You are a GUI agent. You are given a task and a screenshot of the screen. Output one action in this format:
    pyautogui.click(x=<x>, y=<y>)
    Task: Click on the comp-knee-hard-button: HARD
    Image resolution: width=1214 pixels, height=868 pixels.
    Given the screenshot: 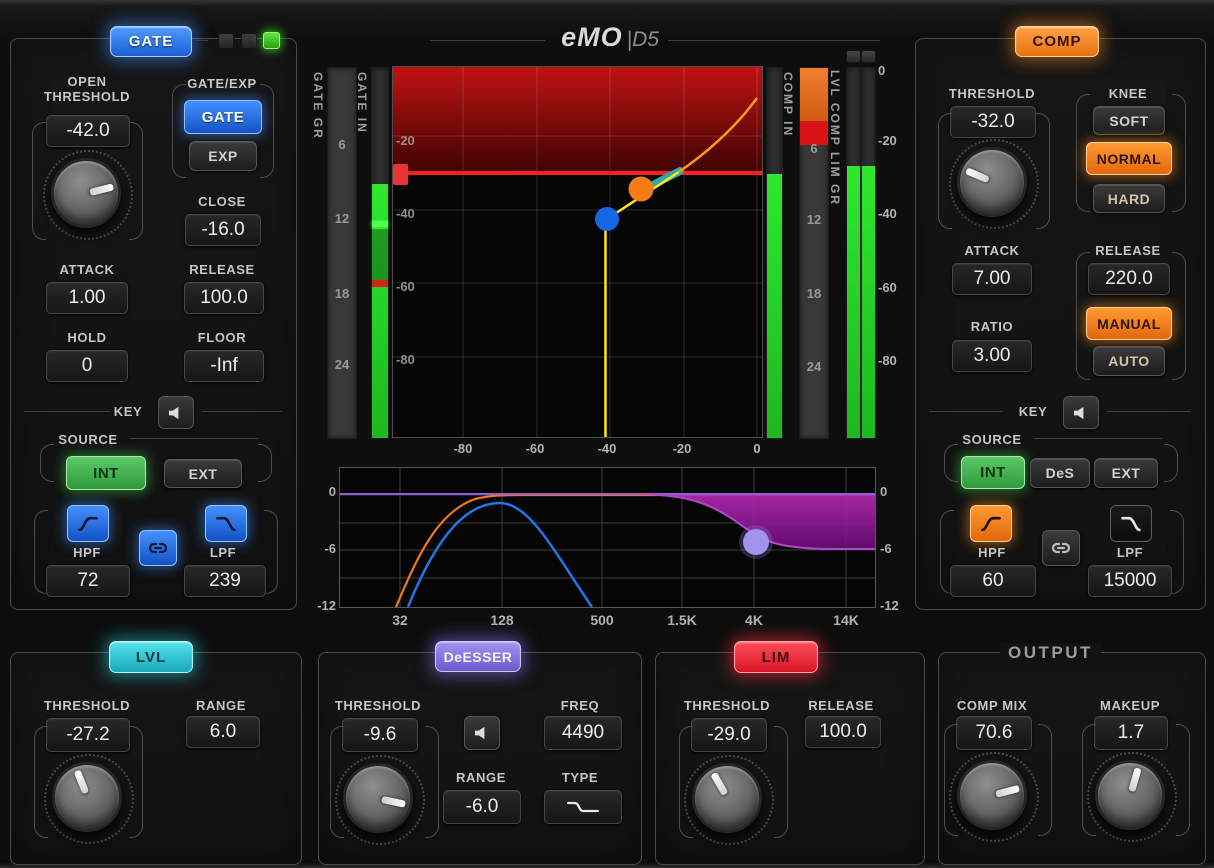 What is the action you would take?
    pyautogui.click(x=1129, y=198)
    